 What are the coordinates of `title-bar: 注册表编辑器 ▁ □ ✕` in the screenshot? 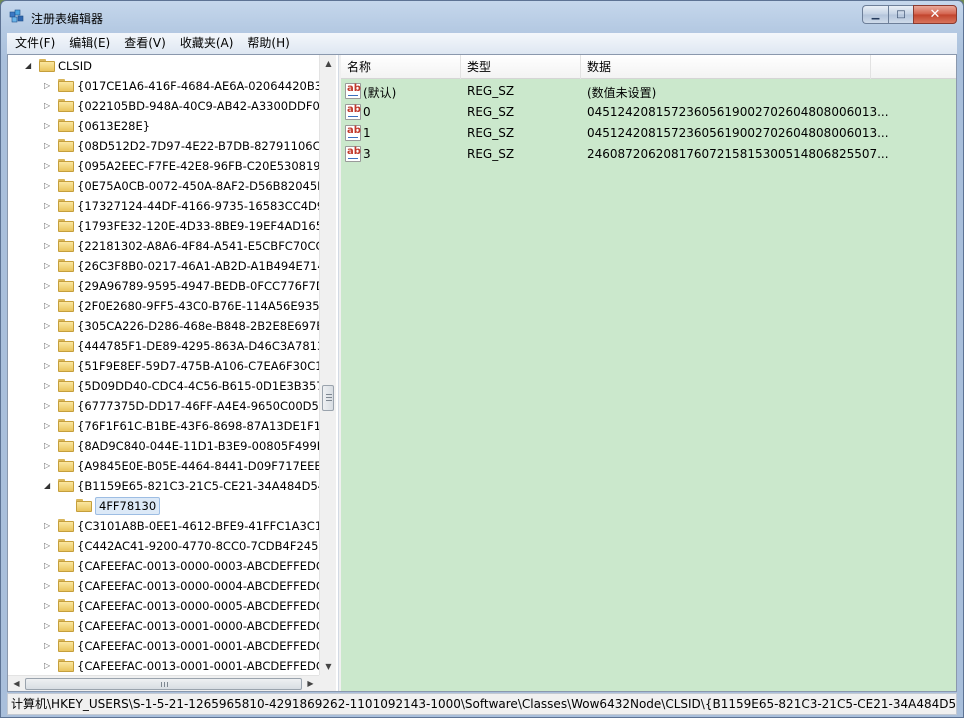 It's located at (482, 17).